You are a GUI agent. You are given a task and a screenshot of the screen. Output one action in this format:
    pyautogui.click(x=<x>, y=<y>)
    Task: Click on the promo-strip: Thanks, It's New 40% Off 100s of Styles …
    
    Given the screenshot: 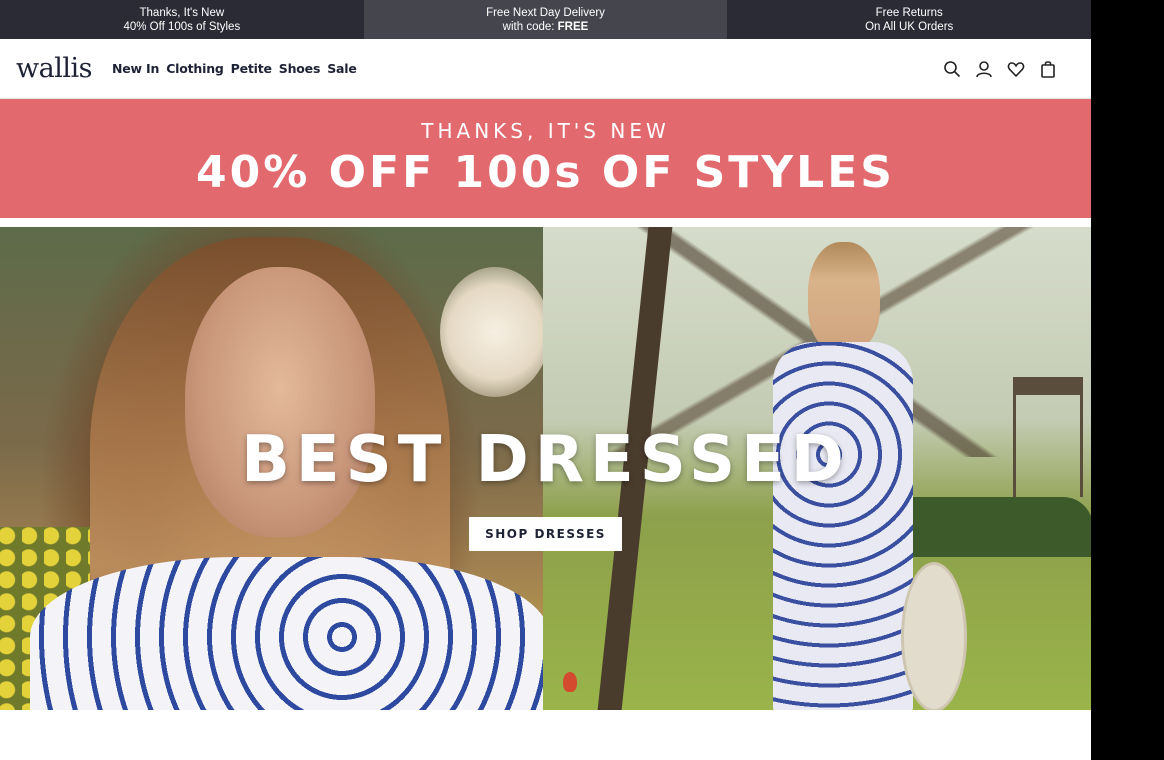 What is the action you would take?
    pyautogui.click(x=545, y=19)
    